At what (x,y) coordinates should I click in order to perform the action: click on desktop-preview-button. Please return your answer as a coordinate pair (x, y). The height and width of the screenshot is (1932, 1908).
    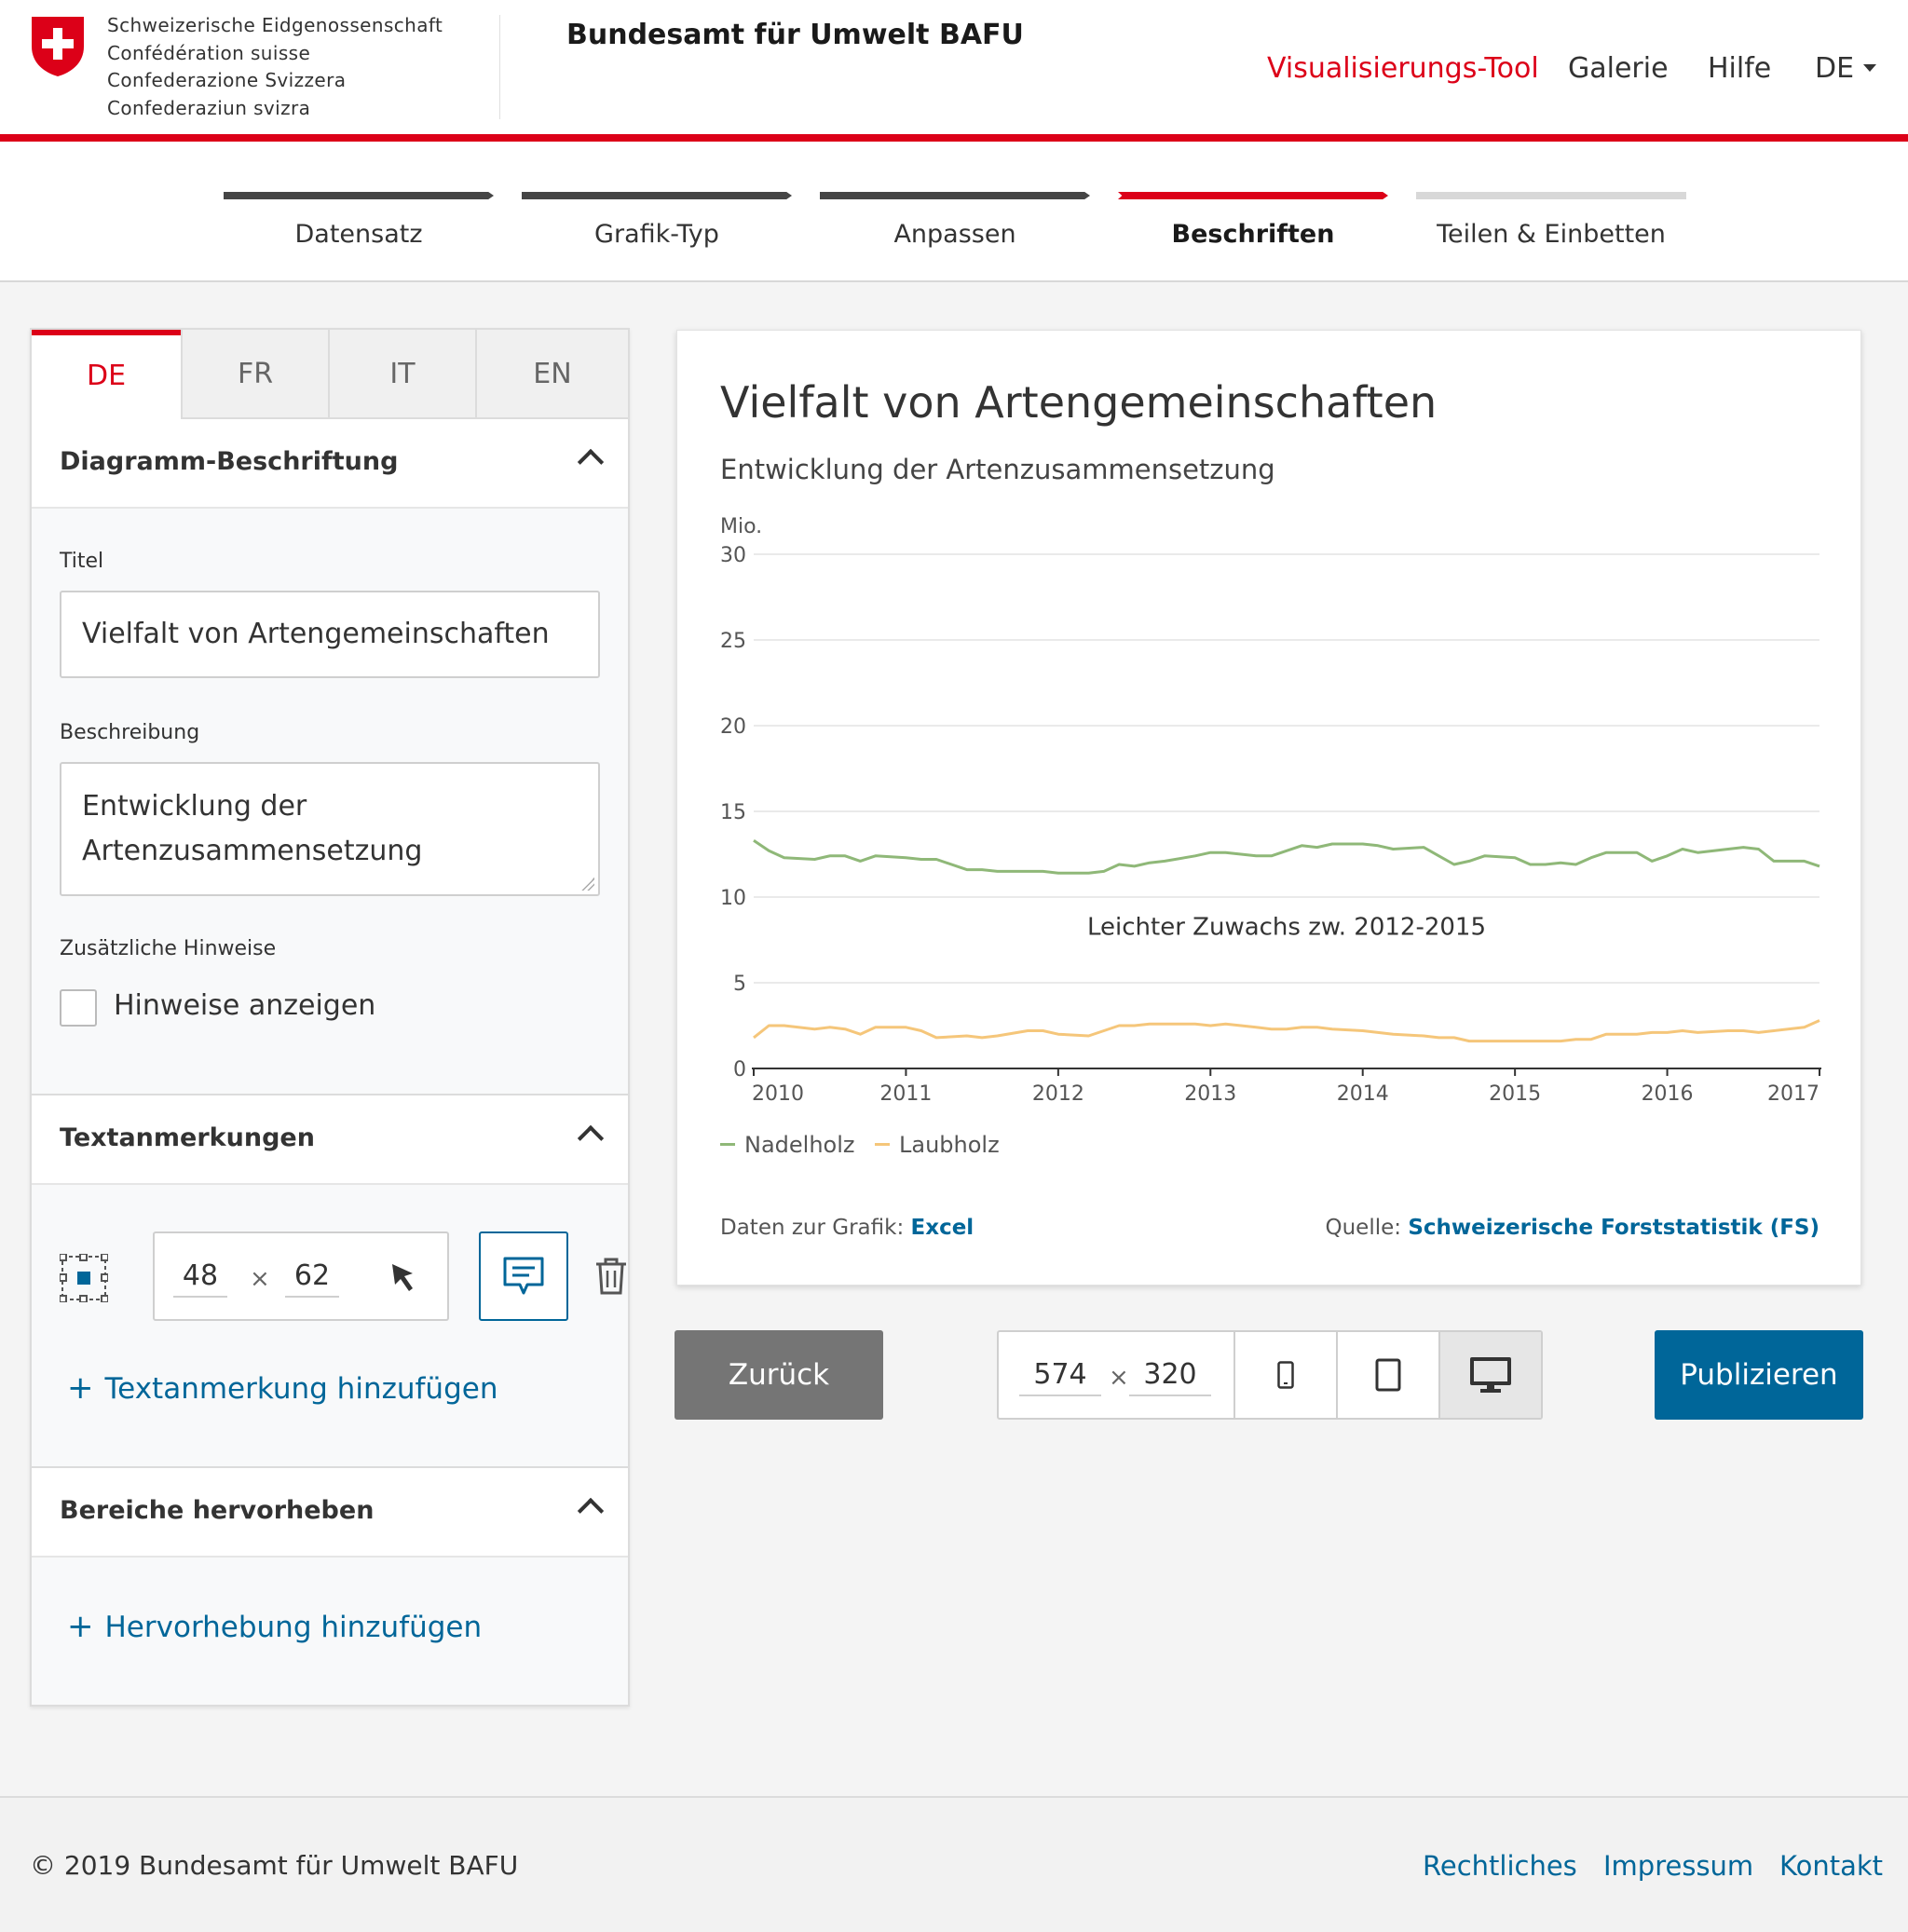
    Looking at the image, I should click on (1489, 1375).